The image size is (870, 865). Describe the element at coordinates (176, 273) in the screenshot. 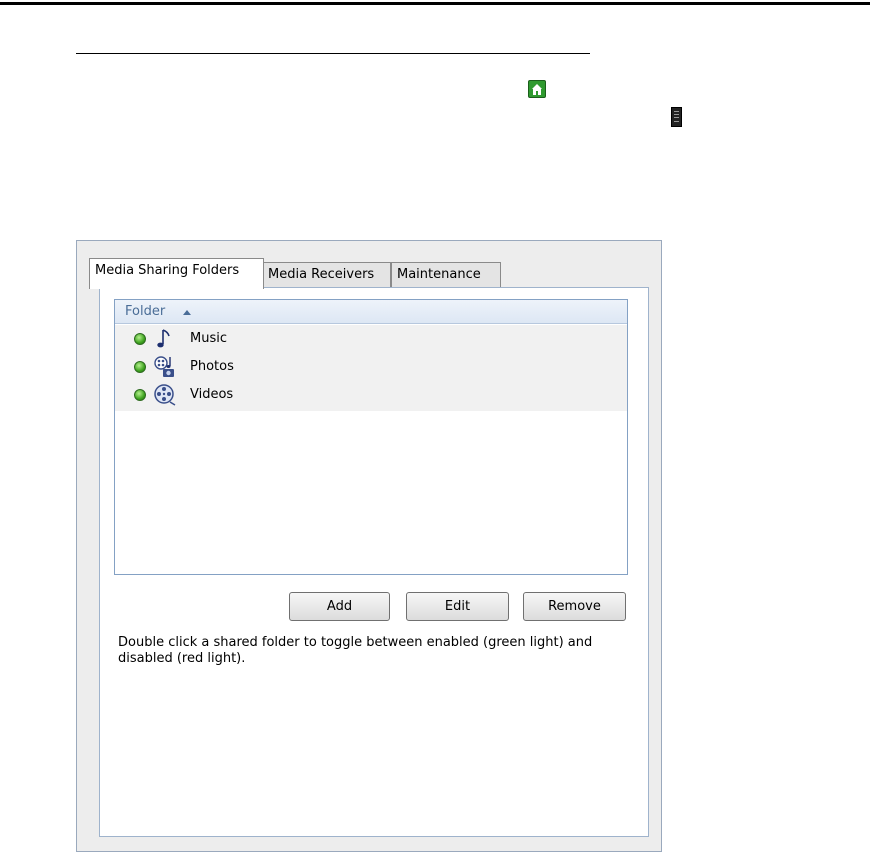

I see `tab-media-sharing-folders: Media Sharing Folders` at that location.